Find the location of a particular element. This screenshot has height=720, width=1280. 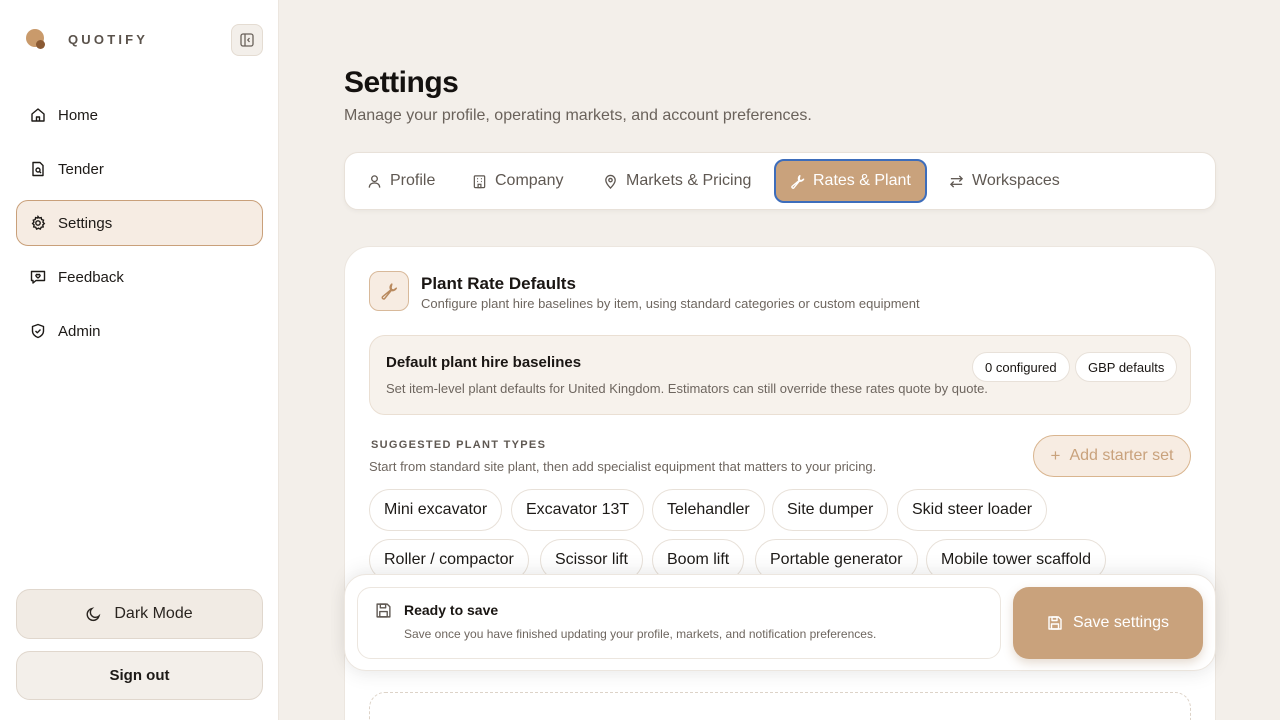

tab-label: Profile is located at coordinates (413, 180).